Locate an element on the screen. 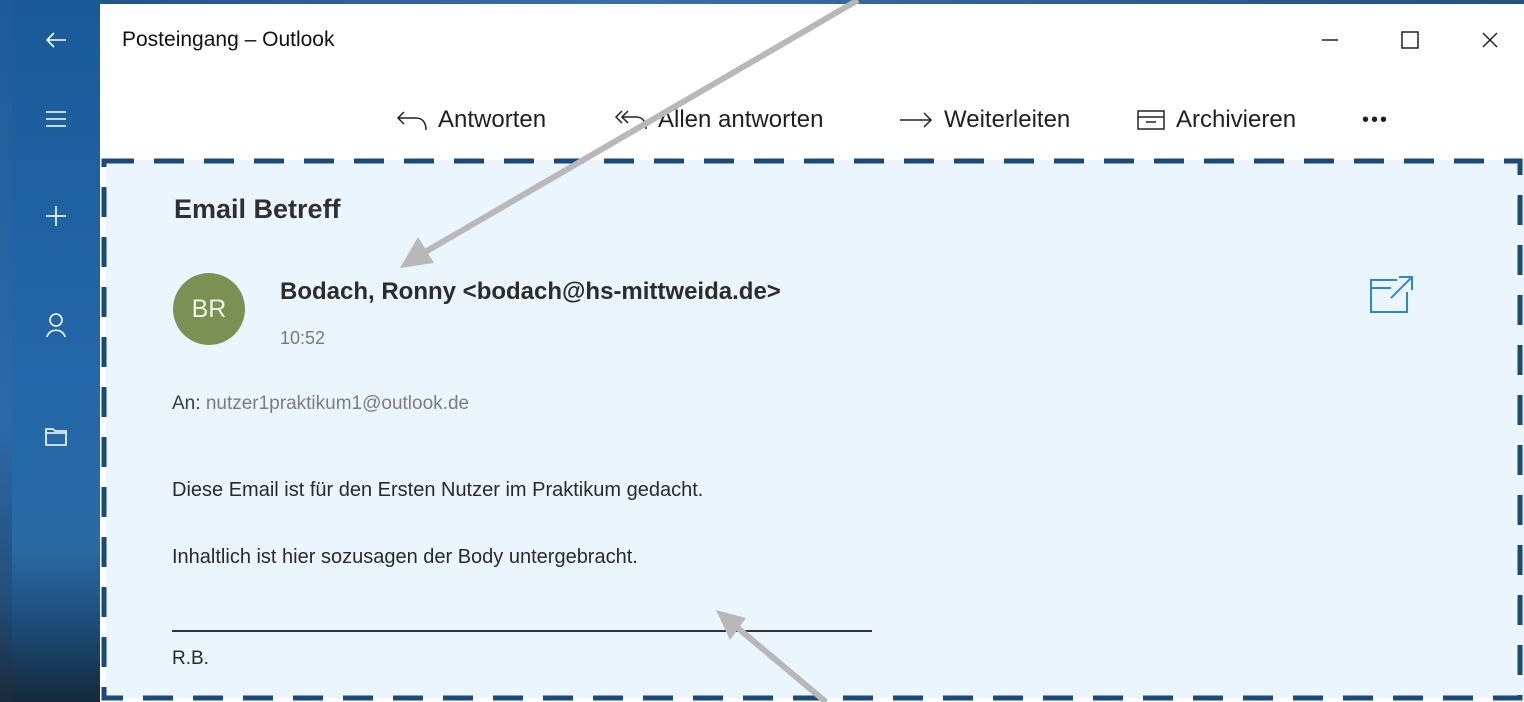  minimize-button is located at coordinates (1330, 42).